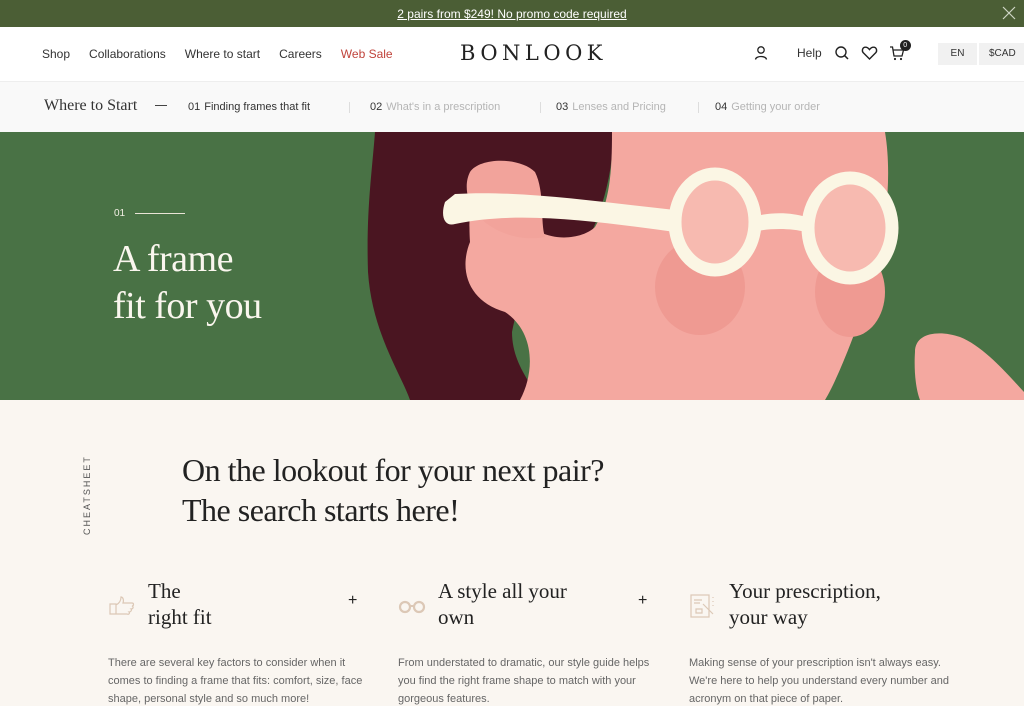  What do you see at coordinates (243, 604) in the screenshot?
I see `card-title: The right fit` at bounding box center [243, 604].